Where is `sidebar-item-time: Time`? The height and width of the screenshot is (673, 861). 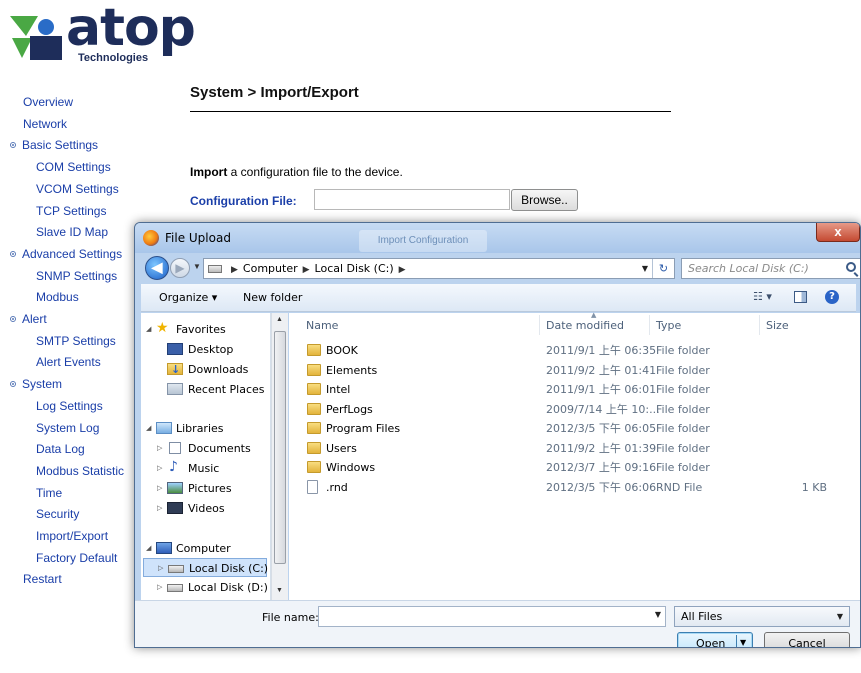 sidebar-item-time: Time is located at coordinates (49, 493).